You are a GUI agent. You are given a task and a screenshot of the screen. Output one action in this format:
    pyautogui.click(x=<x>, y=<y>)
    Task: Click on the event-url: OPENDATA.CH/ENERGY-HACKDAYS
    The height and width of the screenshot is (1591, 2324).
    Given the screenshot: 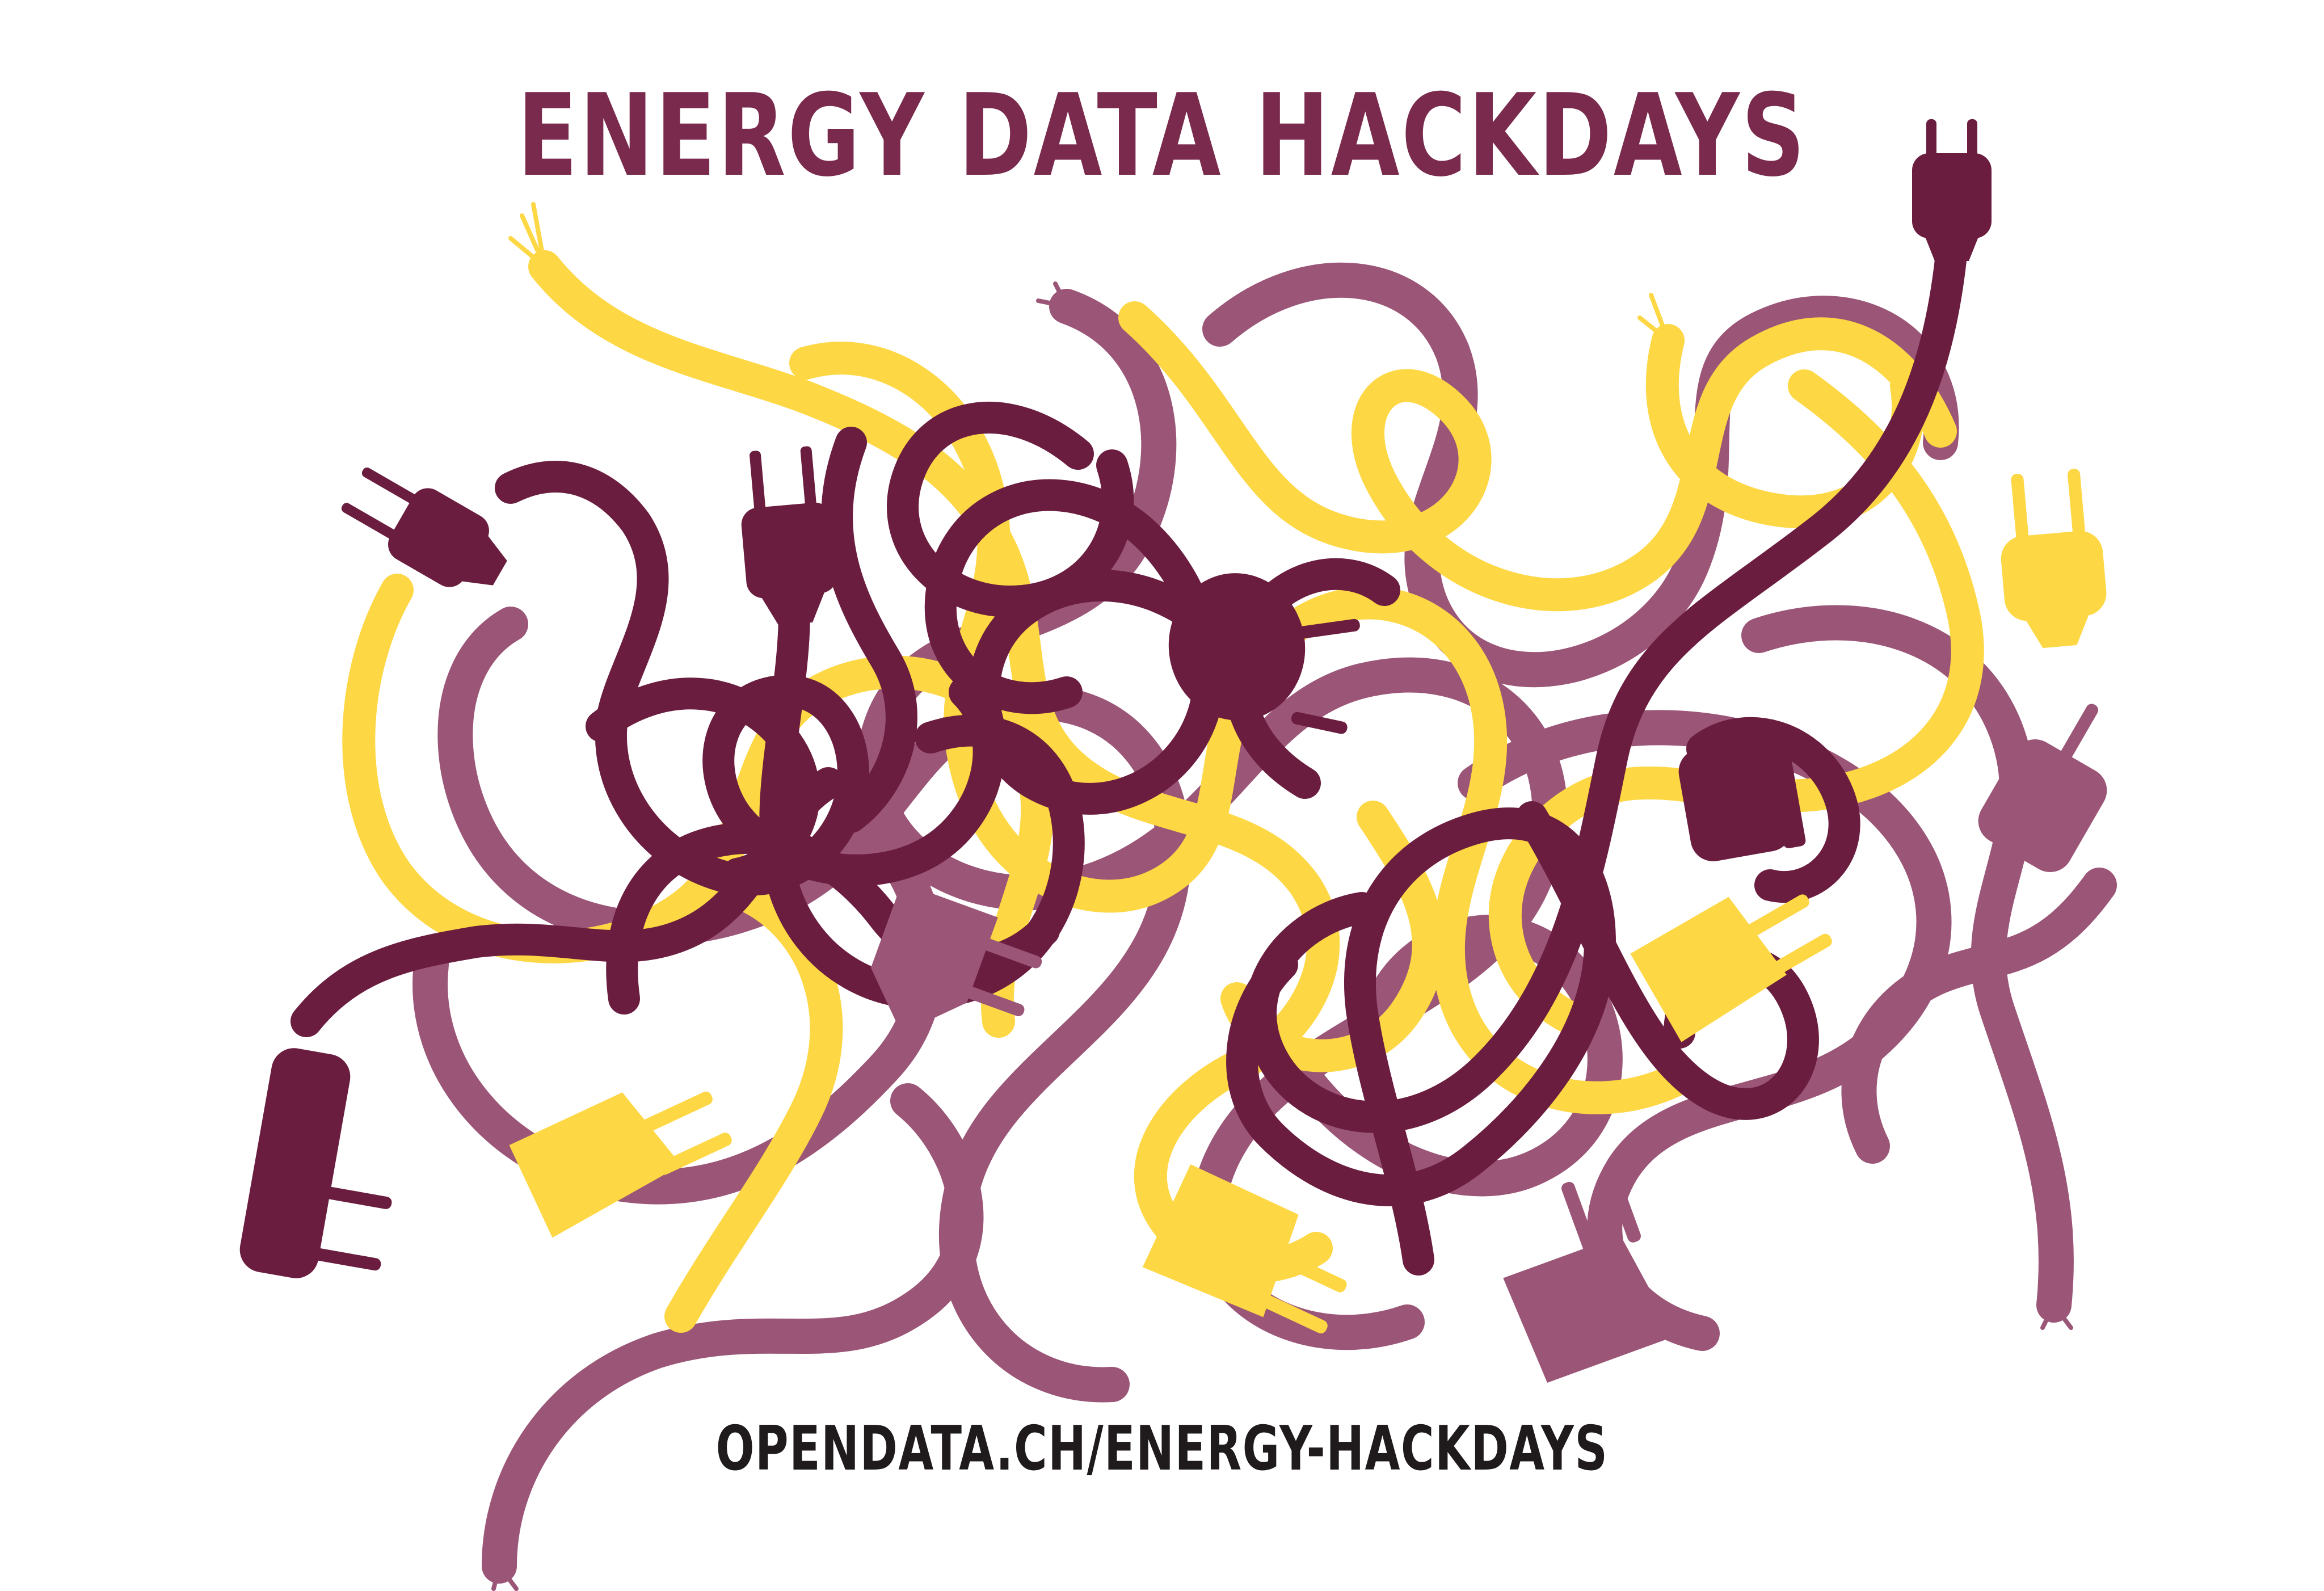 What is the action you would take?
    pyautogui.click(x=1162, y=1448)
    